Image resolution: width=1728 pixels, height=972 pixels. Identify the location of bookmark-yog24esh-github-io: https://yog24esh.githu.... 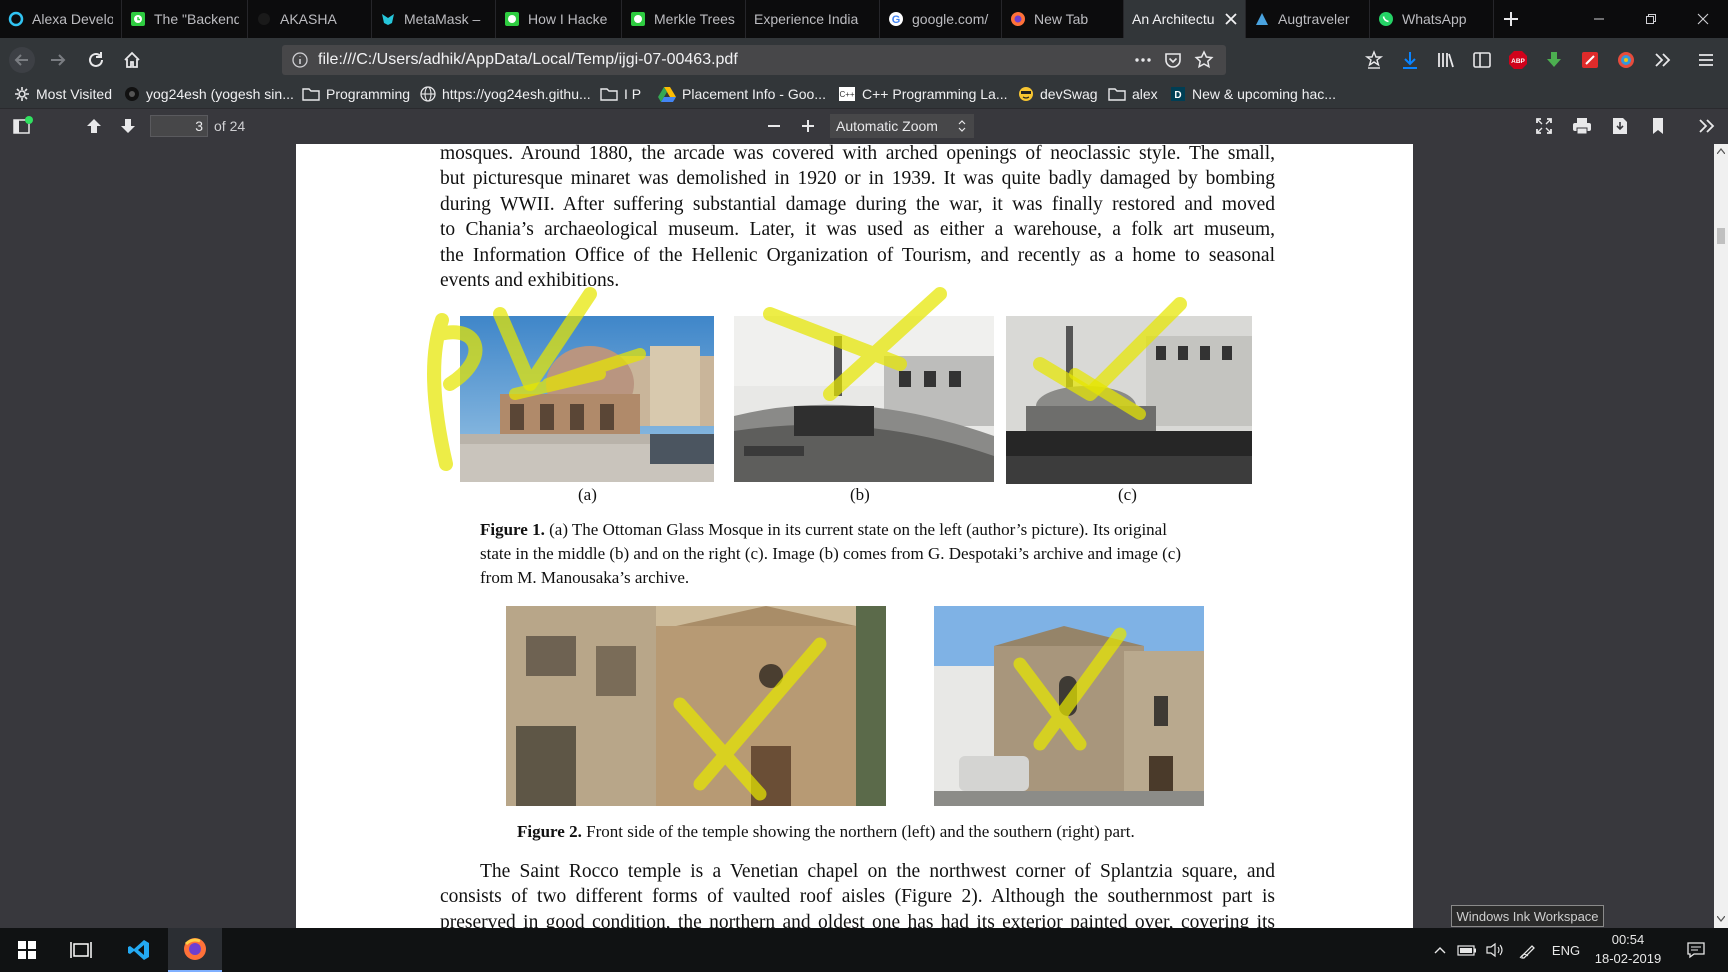
(505, 94).